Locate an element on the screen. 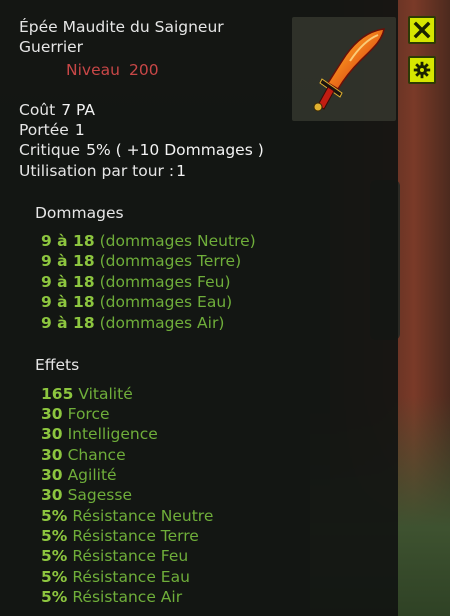  effect-stat: Force is located at coordinates (88, 414).